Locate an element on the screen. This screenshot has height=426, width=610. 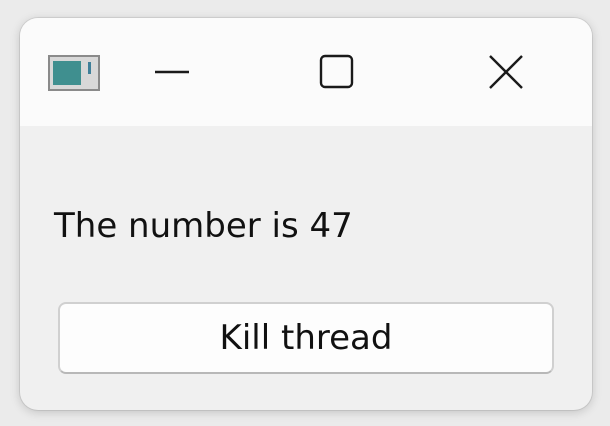
minimize-icon is located at coordinates (172, 72).